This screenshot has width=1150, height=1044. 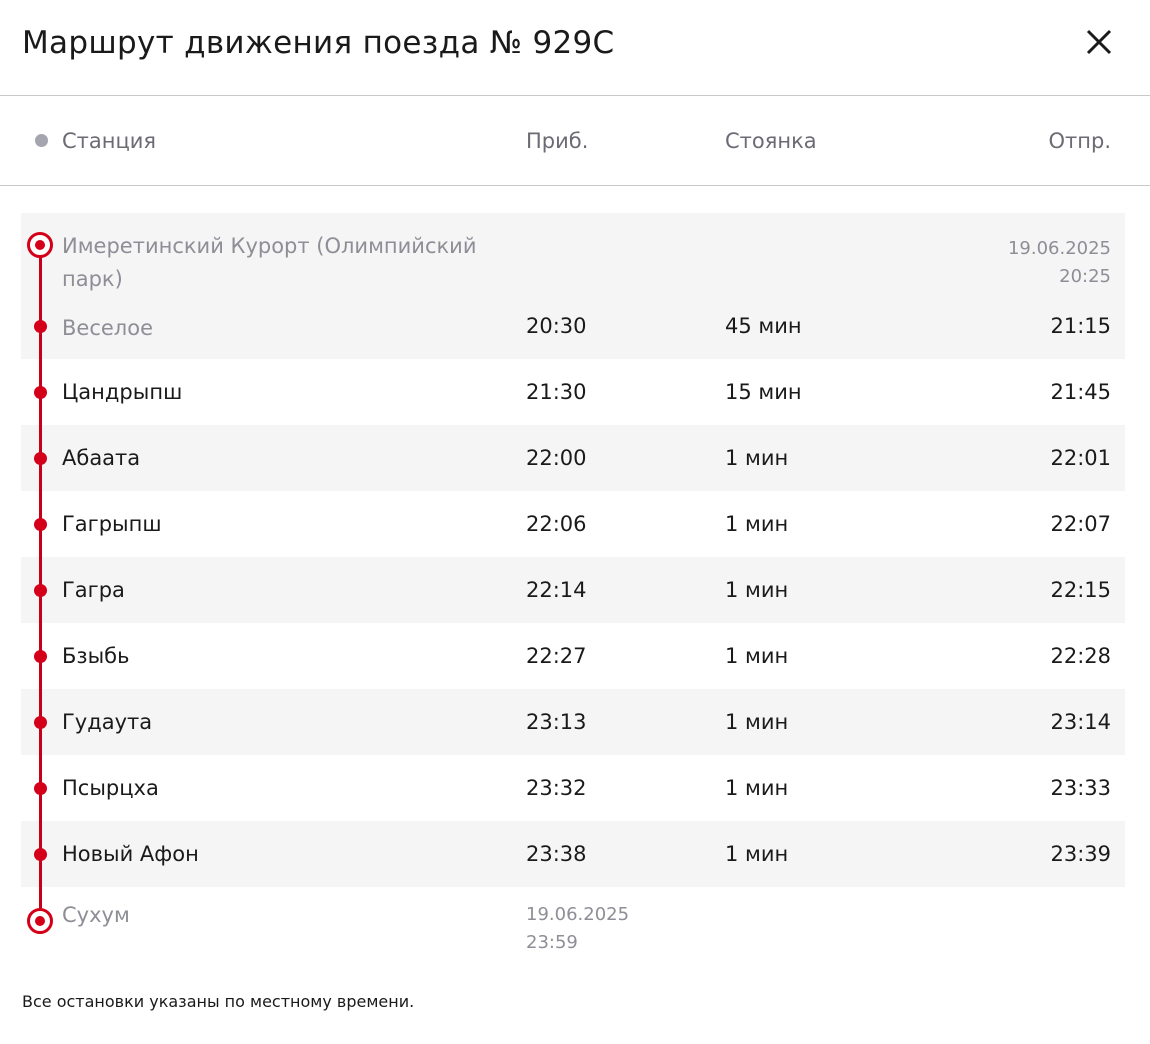 What do you see at coordinates (577, 929) in the screenshot?
I see `destination-arrival: 19.06.2025 23:59` at bounding box center [577, 929].